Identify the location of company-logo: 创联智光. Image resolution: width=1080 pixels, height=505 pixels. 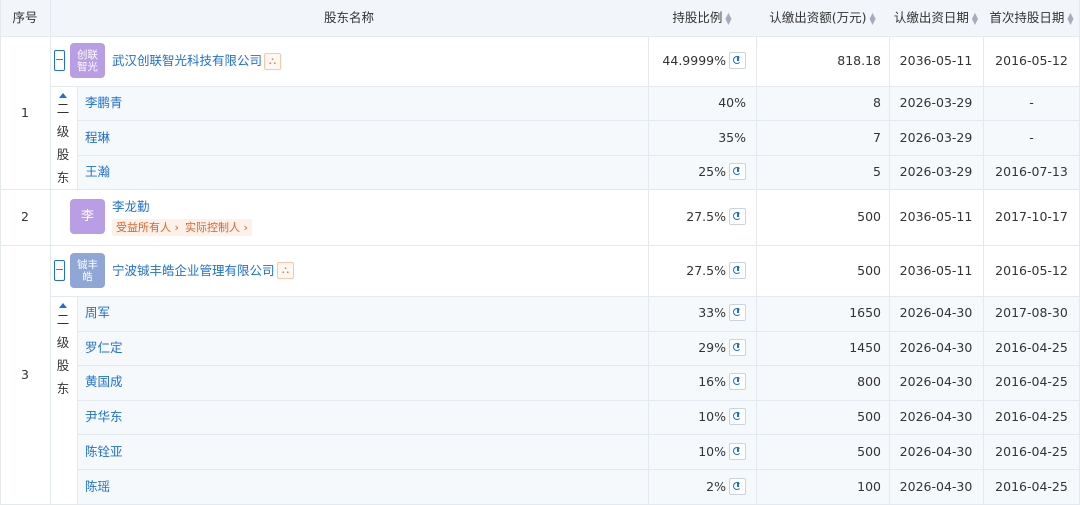
(87, 60).